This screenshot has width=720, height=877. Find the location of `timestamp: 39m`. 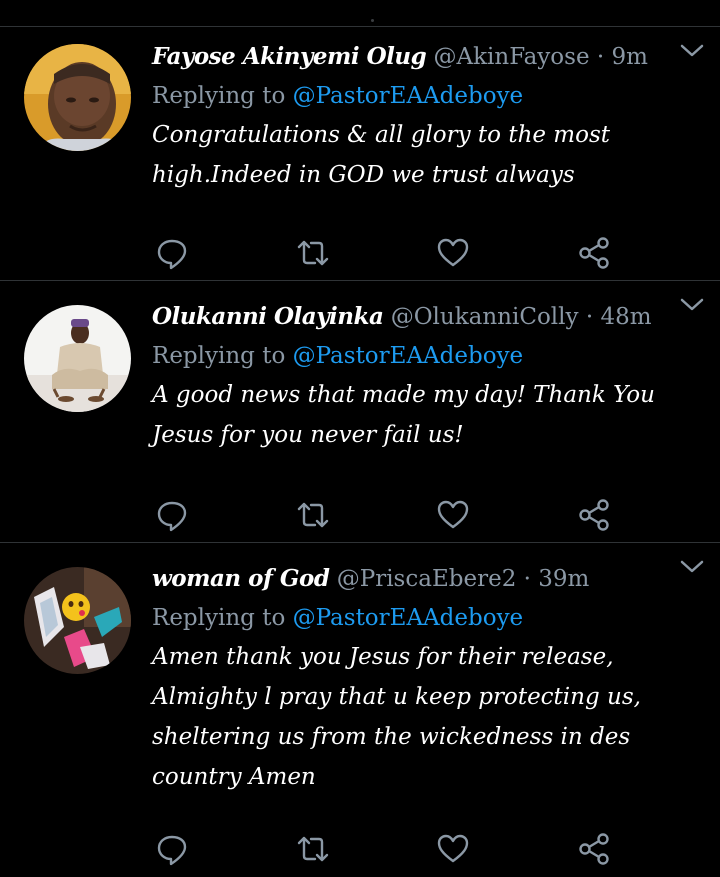

timestamp: 39m is located at coordinates (563, 579).